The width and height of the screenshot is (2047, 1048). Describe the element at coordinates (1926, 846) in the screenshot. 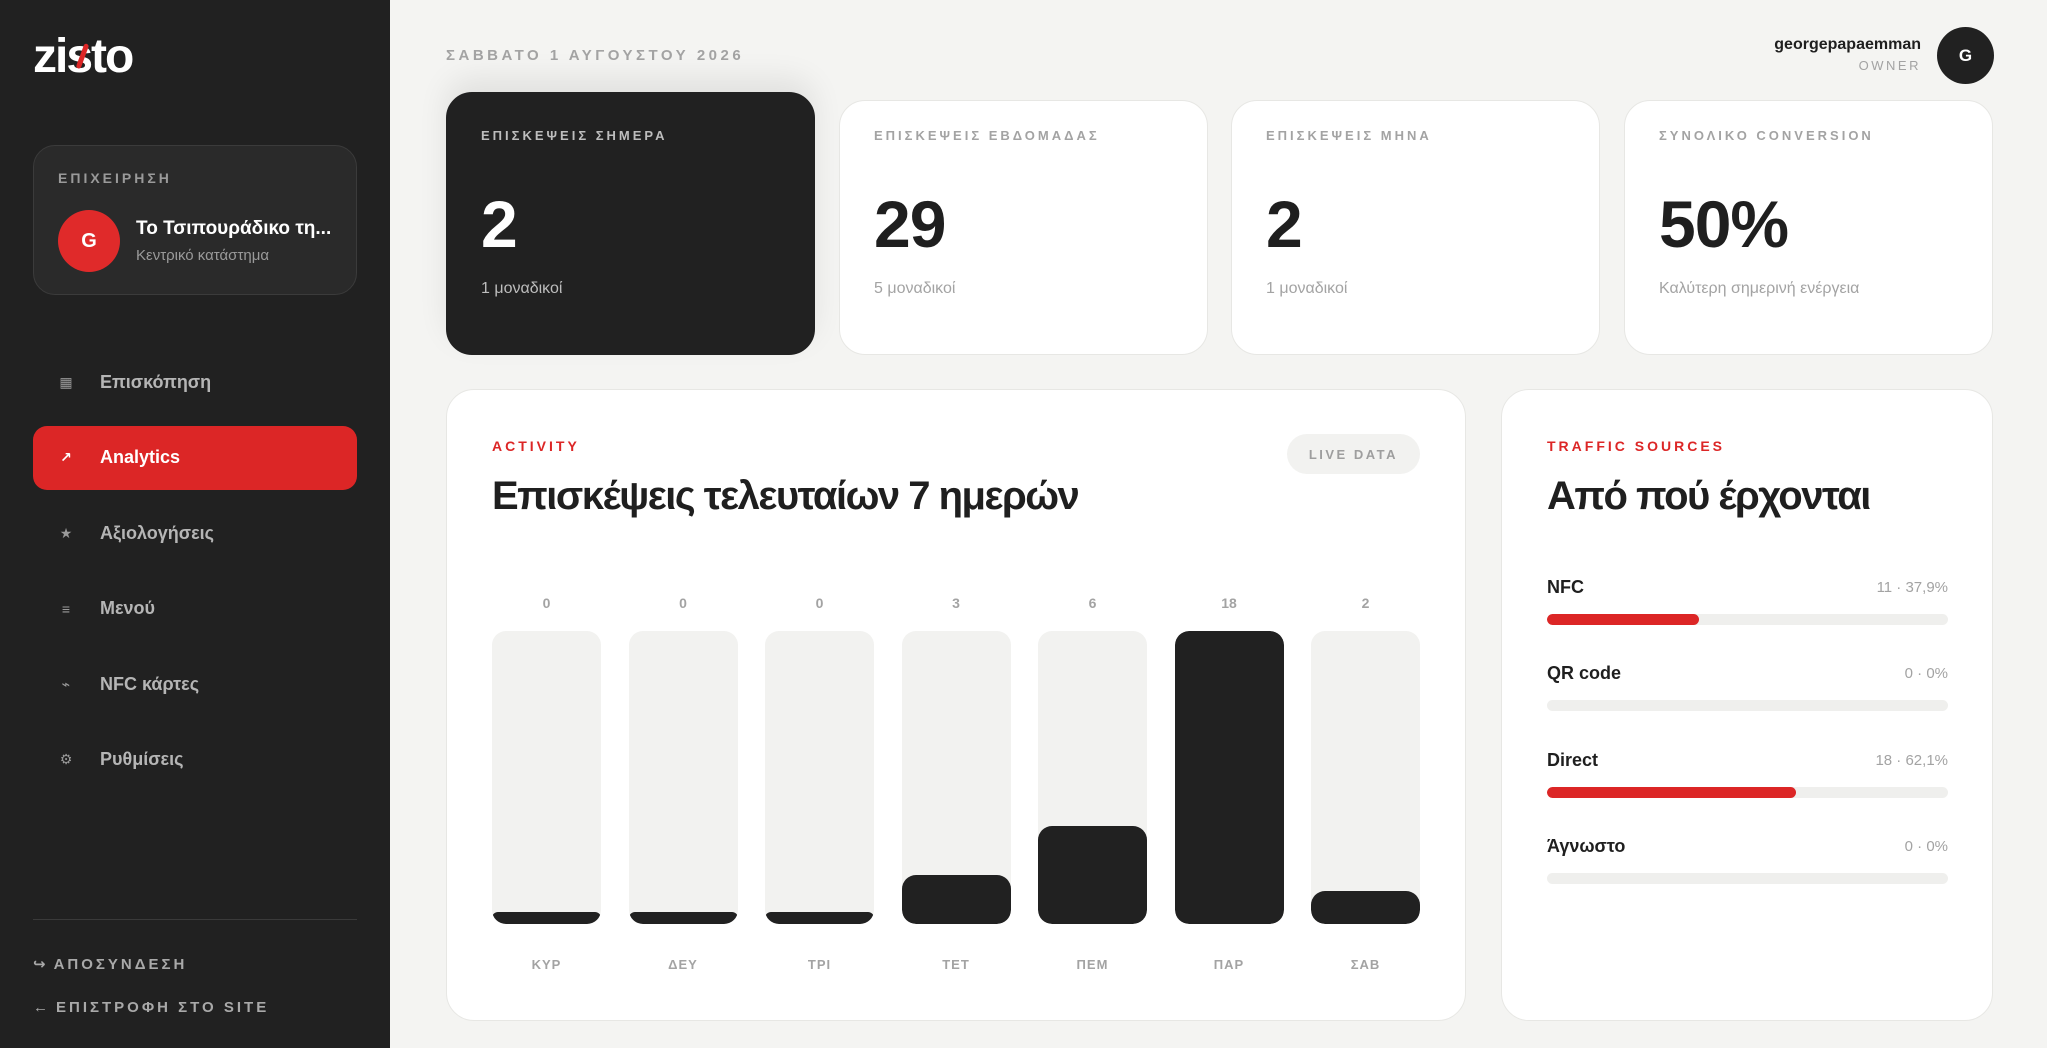

I see `source-value: 0 · 0%` at that location.